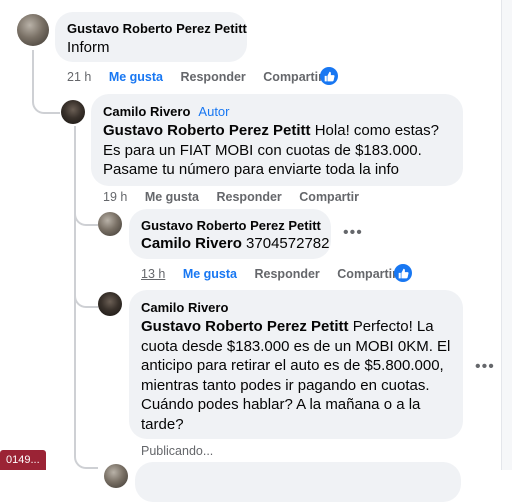  Describe the element at coordinates (115, 197) in the screenshot. I see `comment-time: 19 h` at that location.